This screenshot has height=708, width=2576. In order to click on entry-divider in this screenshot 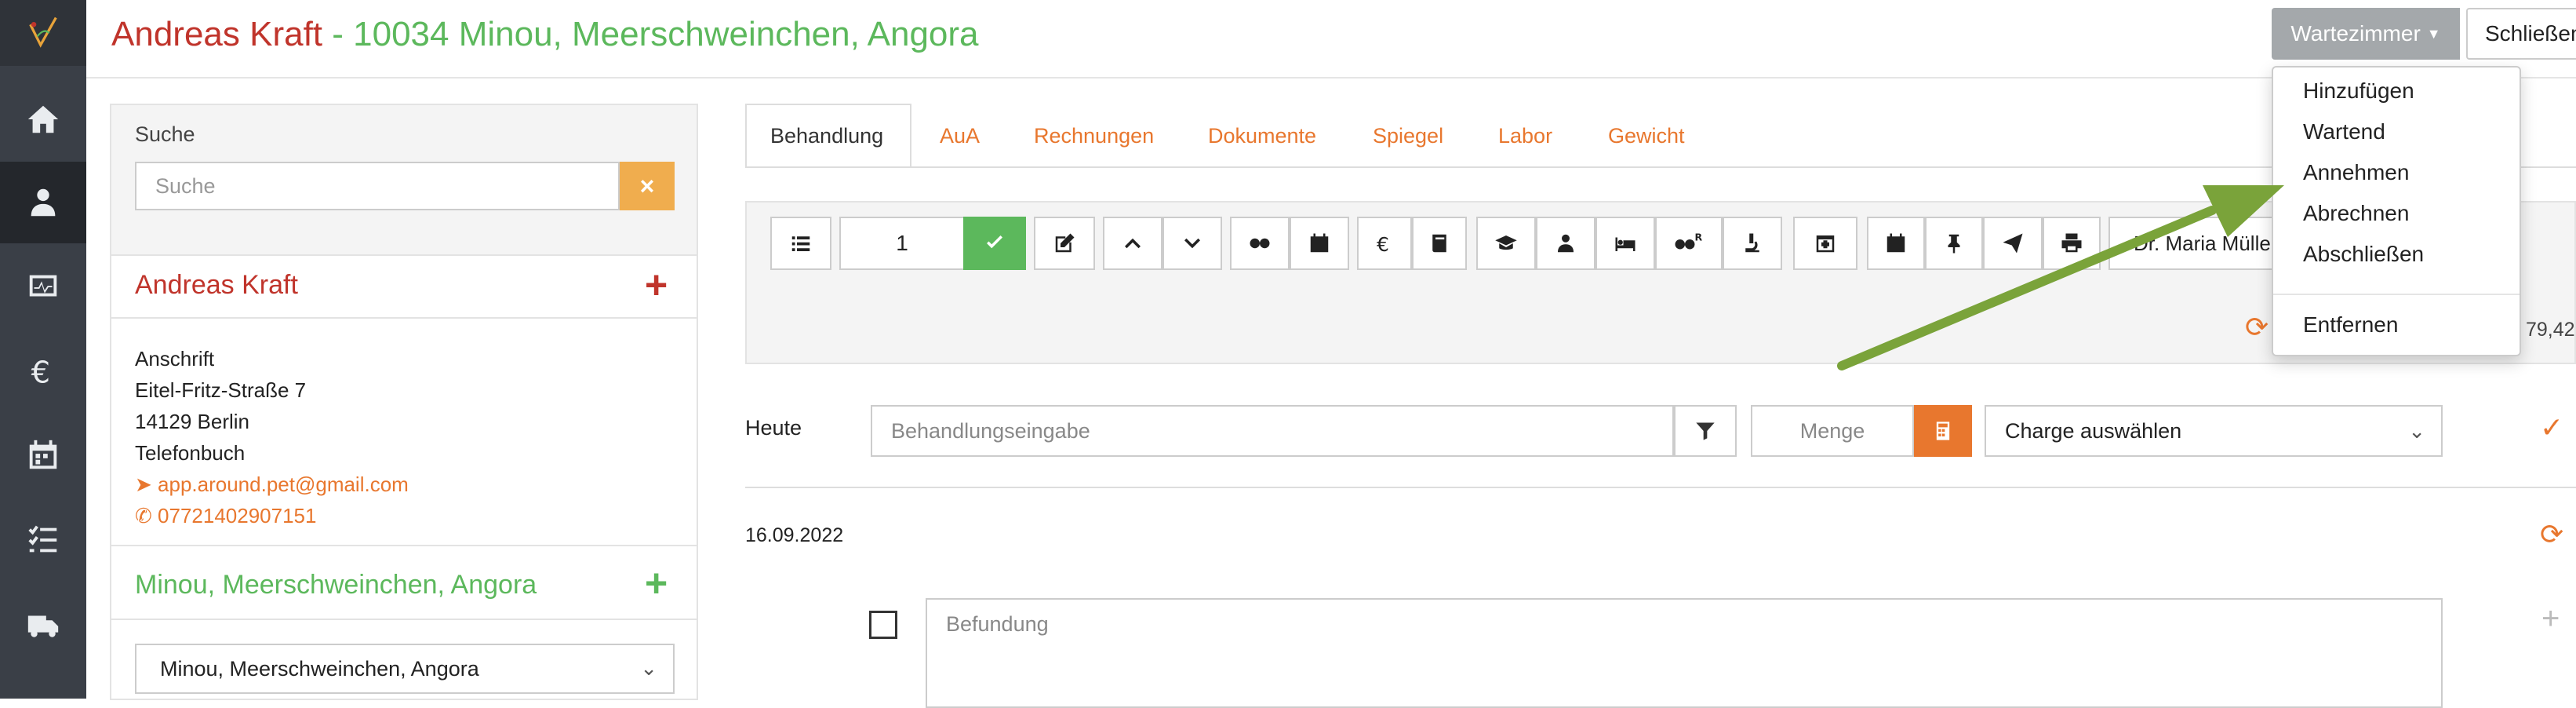, I will do `click(1660, 487)`.